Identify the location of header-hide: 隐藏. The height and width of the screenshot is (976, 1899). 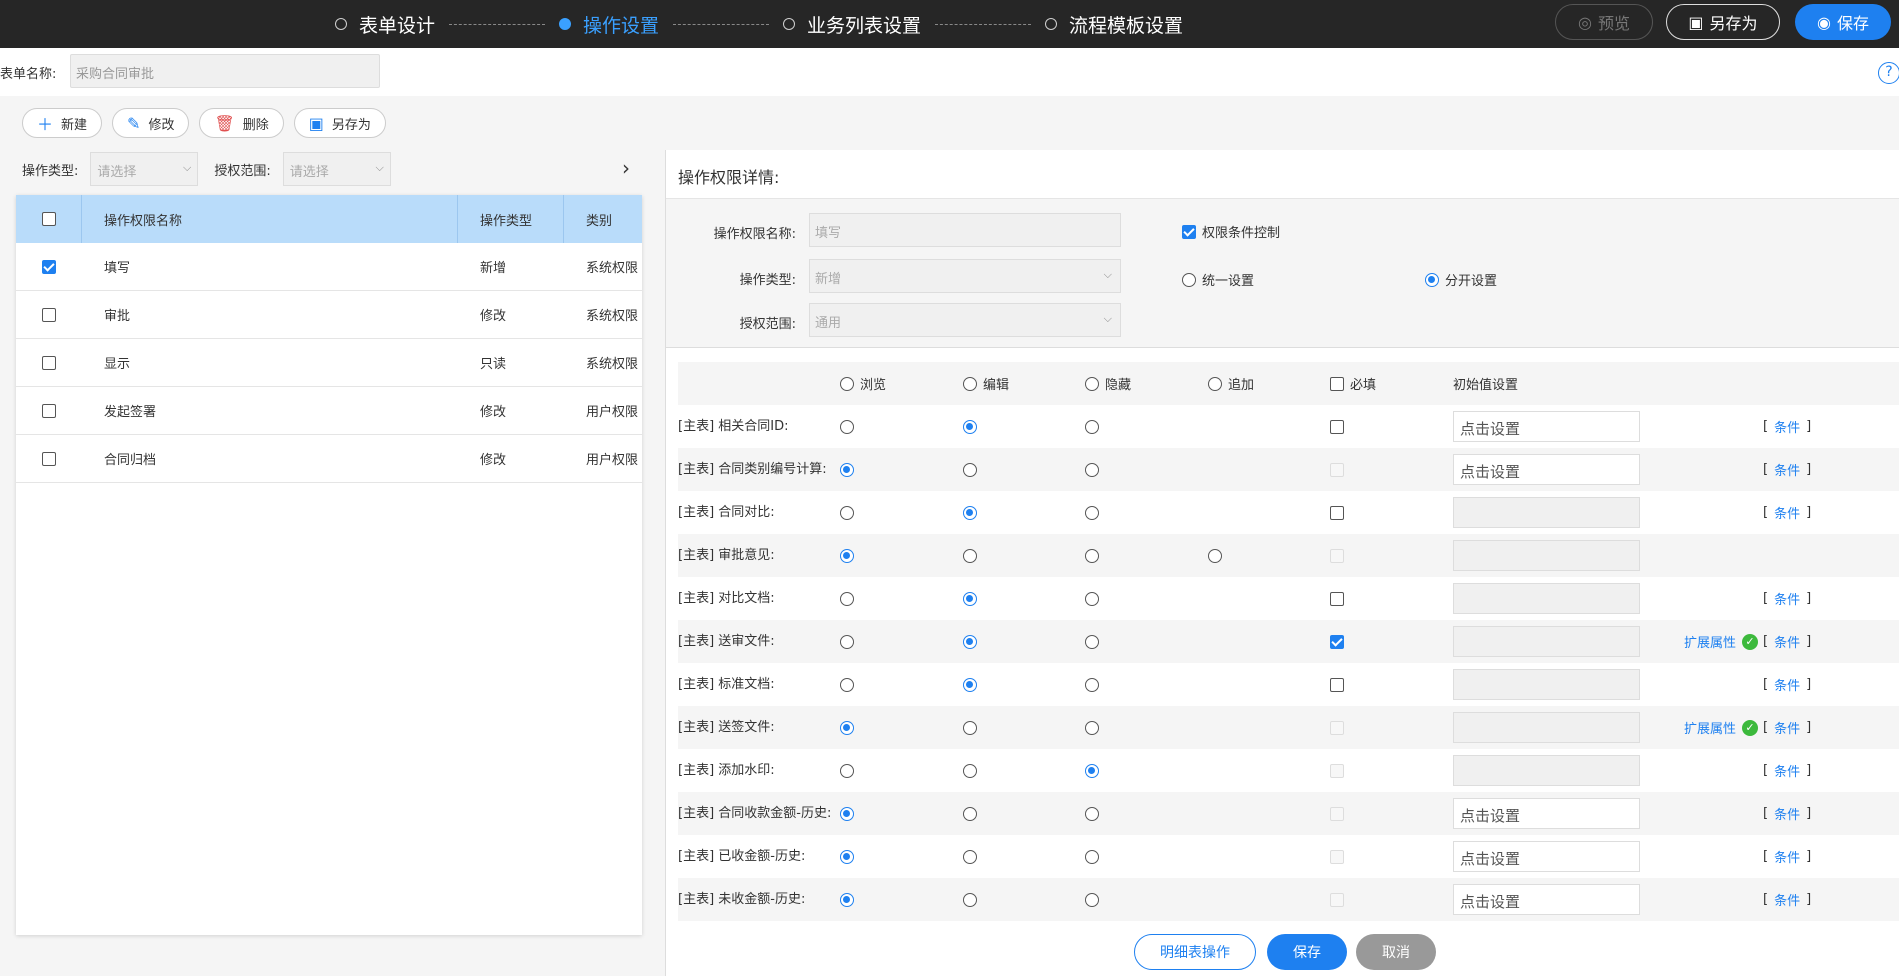
(1108, 383).